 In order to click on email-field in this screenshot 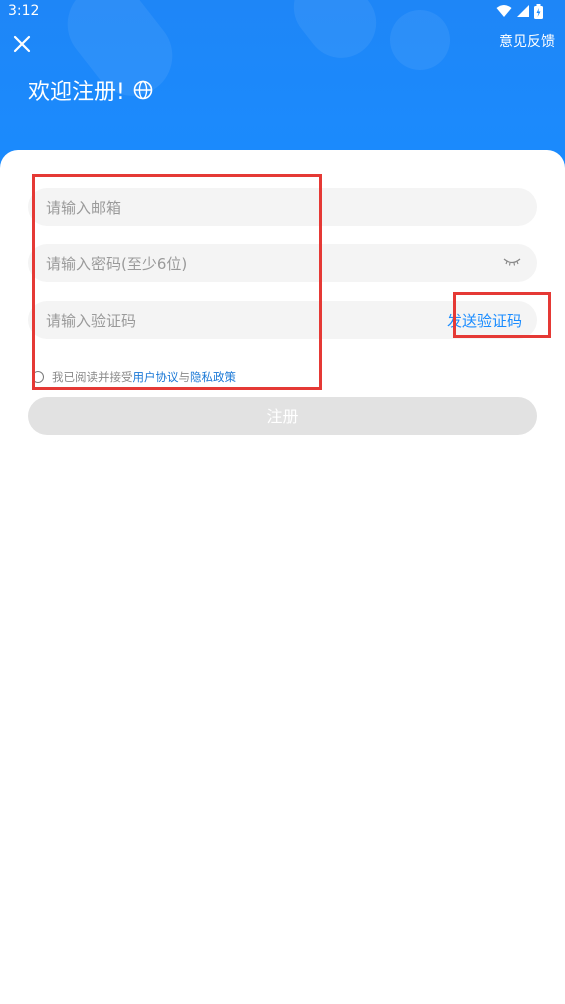, I will do `click(282, 208)`.